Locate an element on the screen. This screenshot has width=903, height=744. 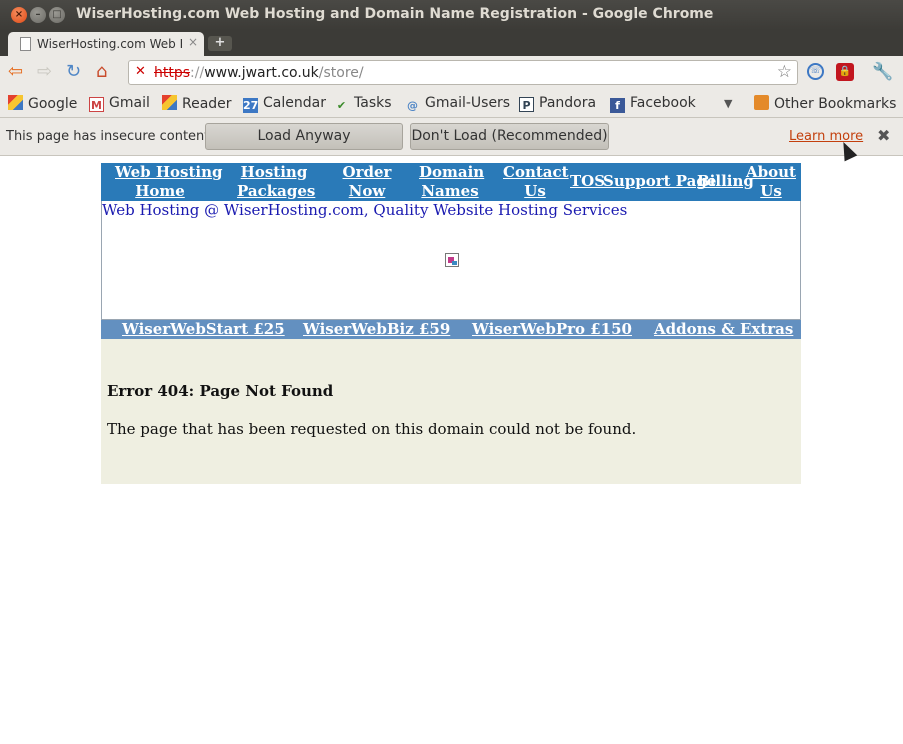
other-bookmarks: Other Bookmarks is located at coordinates (825, 103).